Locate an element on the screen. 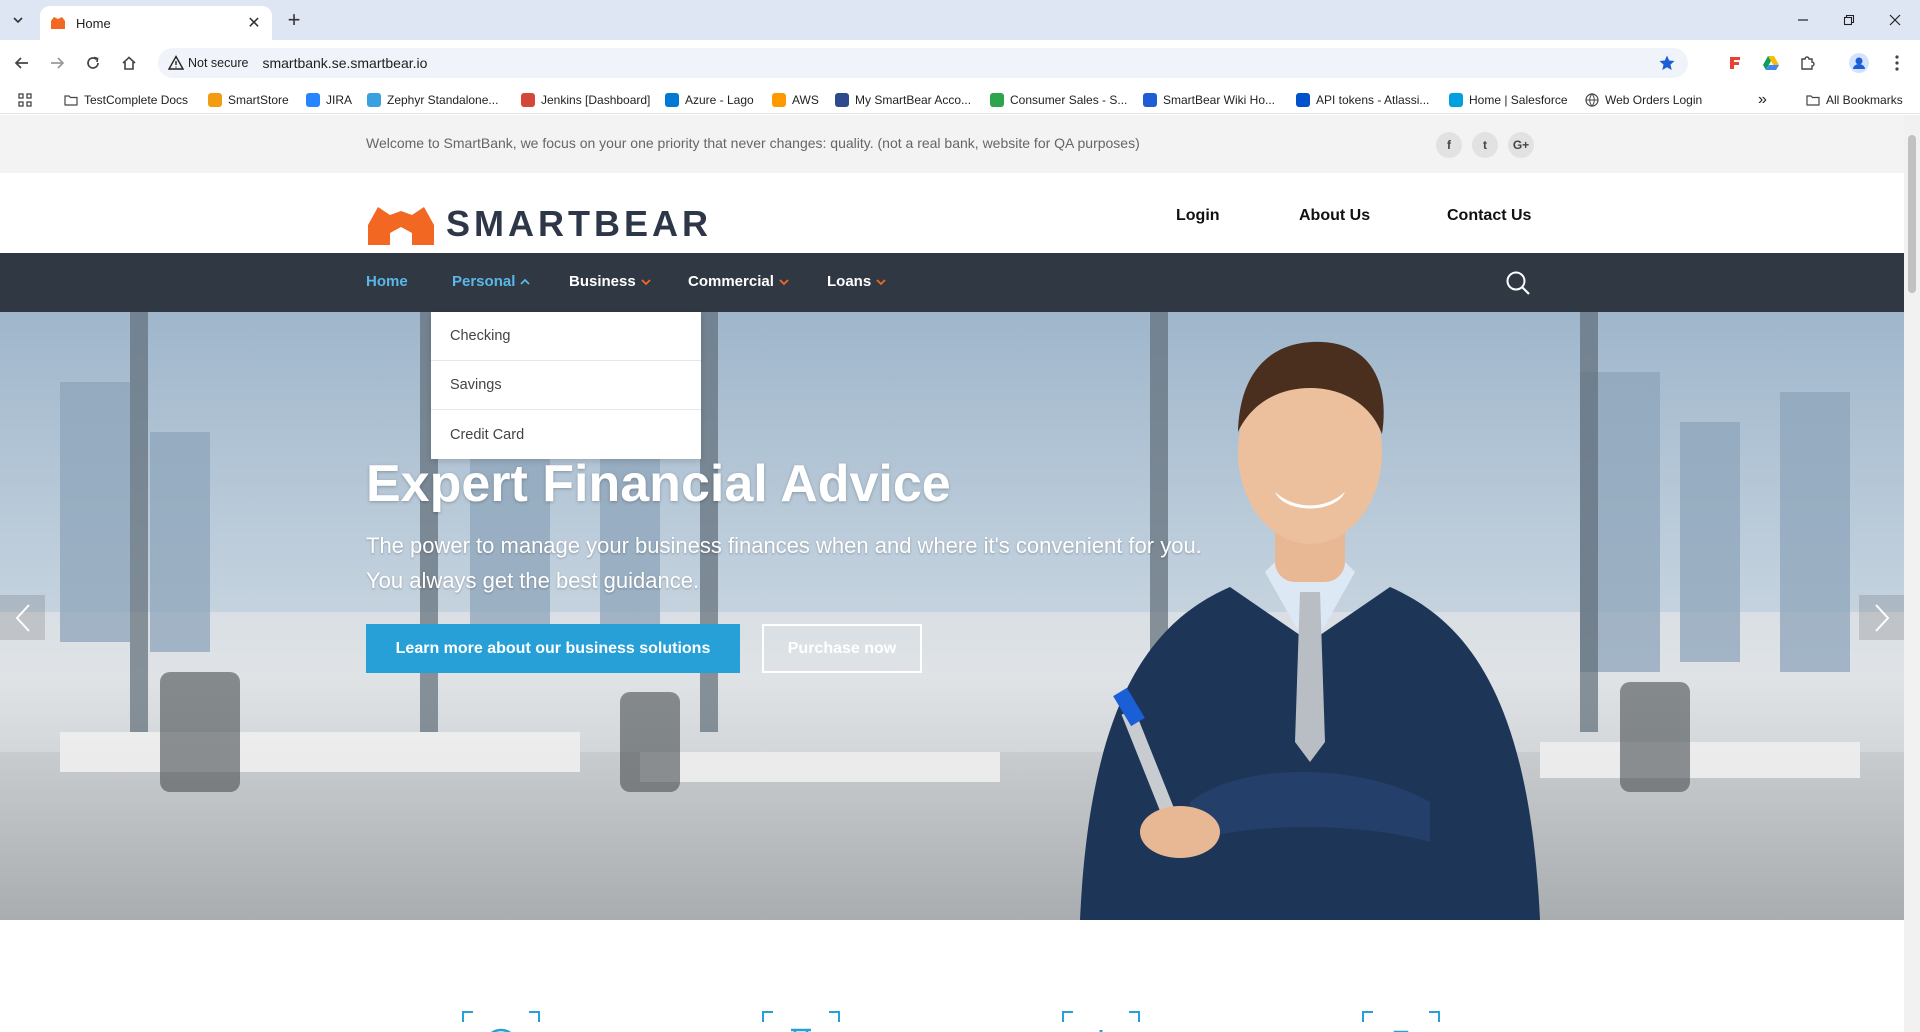 This screenshot has width=1920, height=1032. tab-close-icon: ✕ is located at coordinates (254, 23).